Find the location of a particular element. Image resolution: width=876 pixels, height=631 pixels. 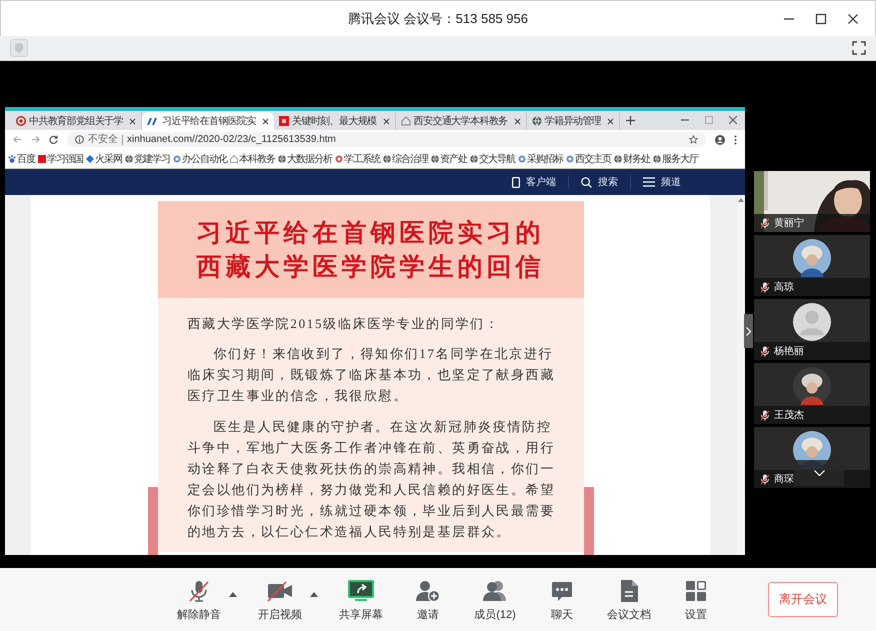

monitor-icon is located at coordinates (361, 590).